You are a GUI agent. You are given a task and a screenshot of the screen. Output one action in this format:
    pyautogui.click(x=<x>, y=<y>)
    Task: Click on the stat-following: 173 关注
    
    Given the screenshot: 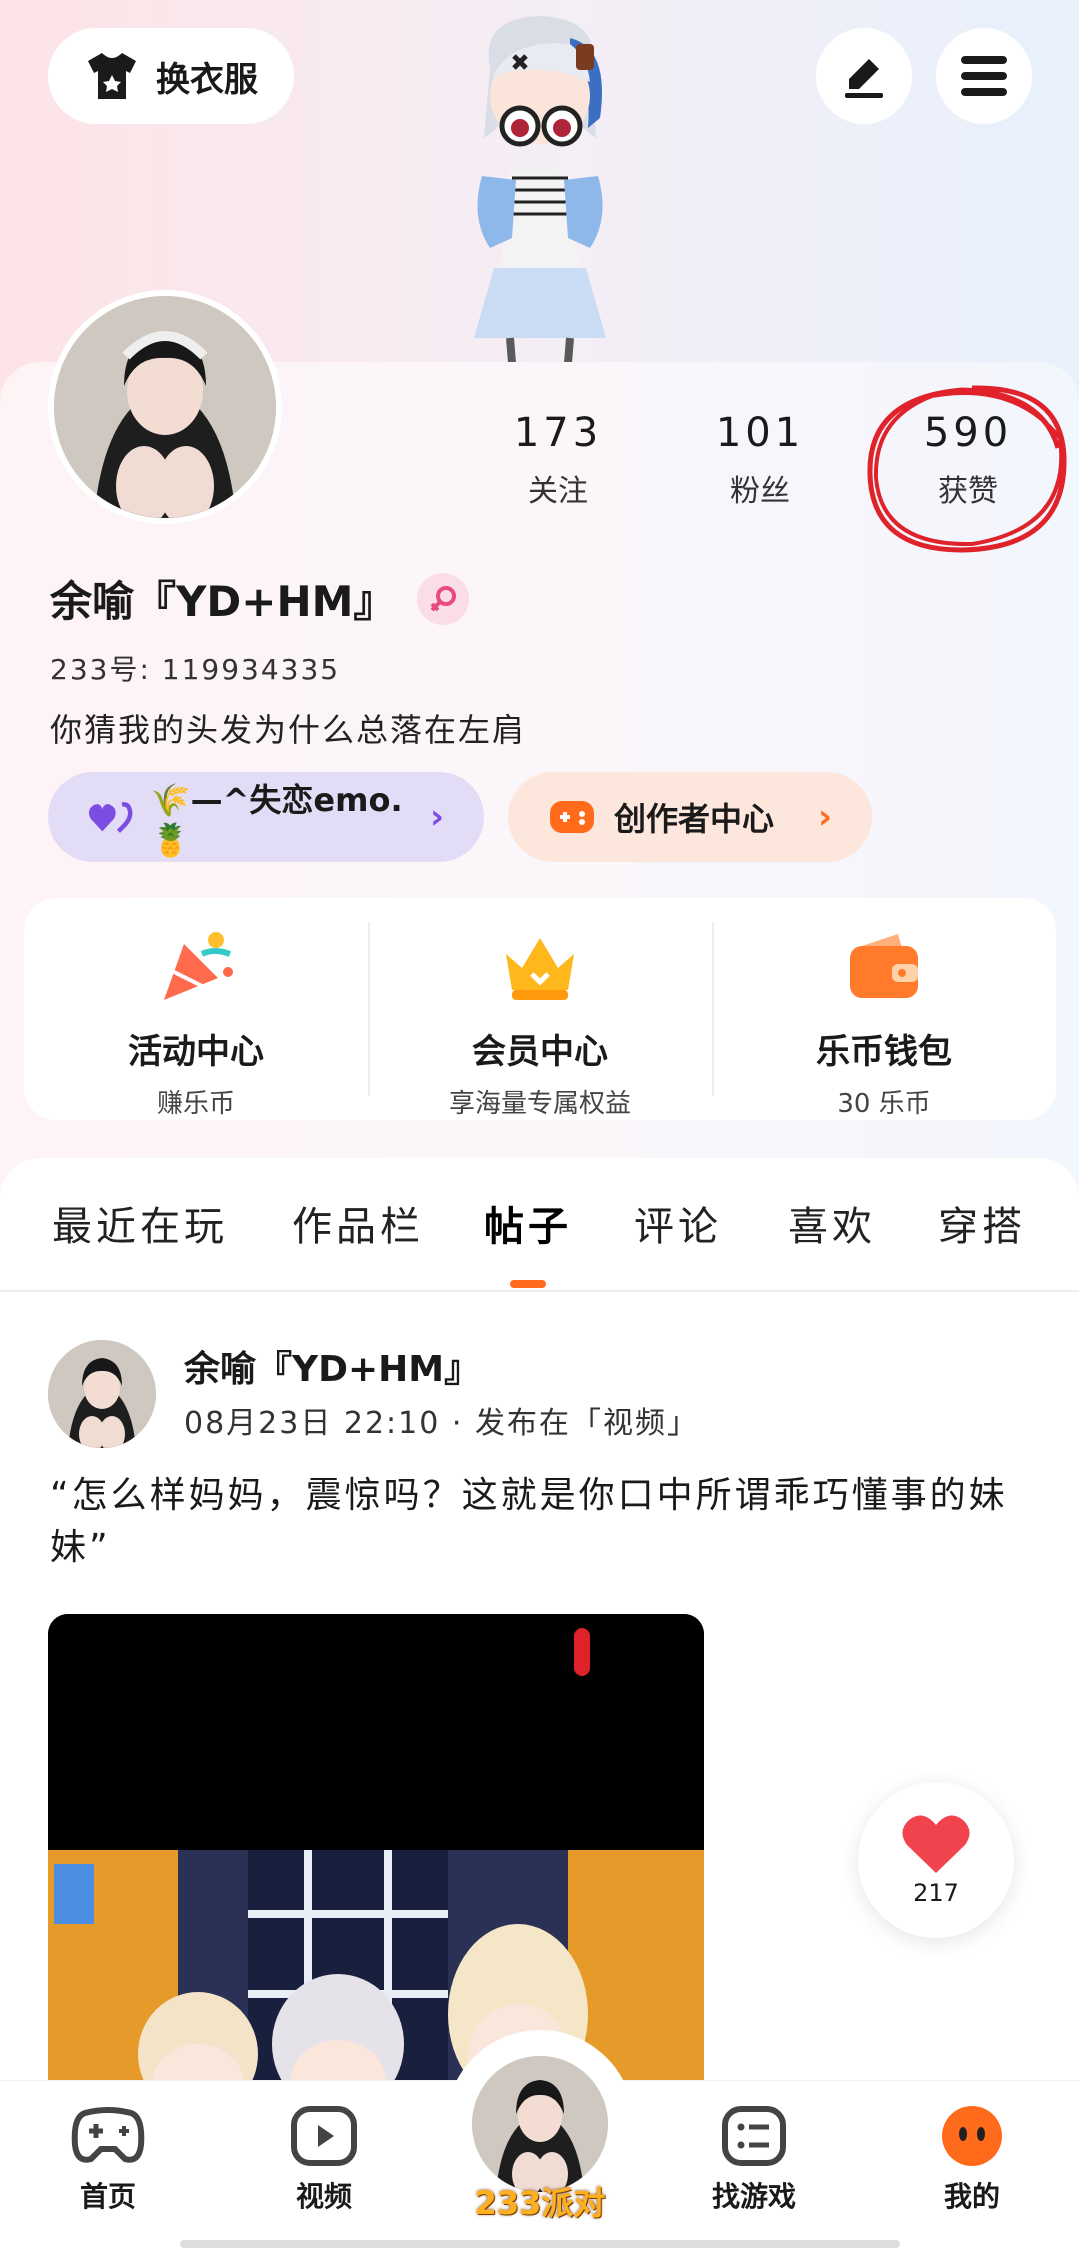 What is the action you would take?
    pyautogui.click(x=558, y=460)
    